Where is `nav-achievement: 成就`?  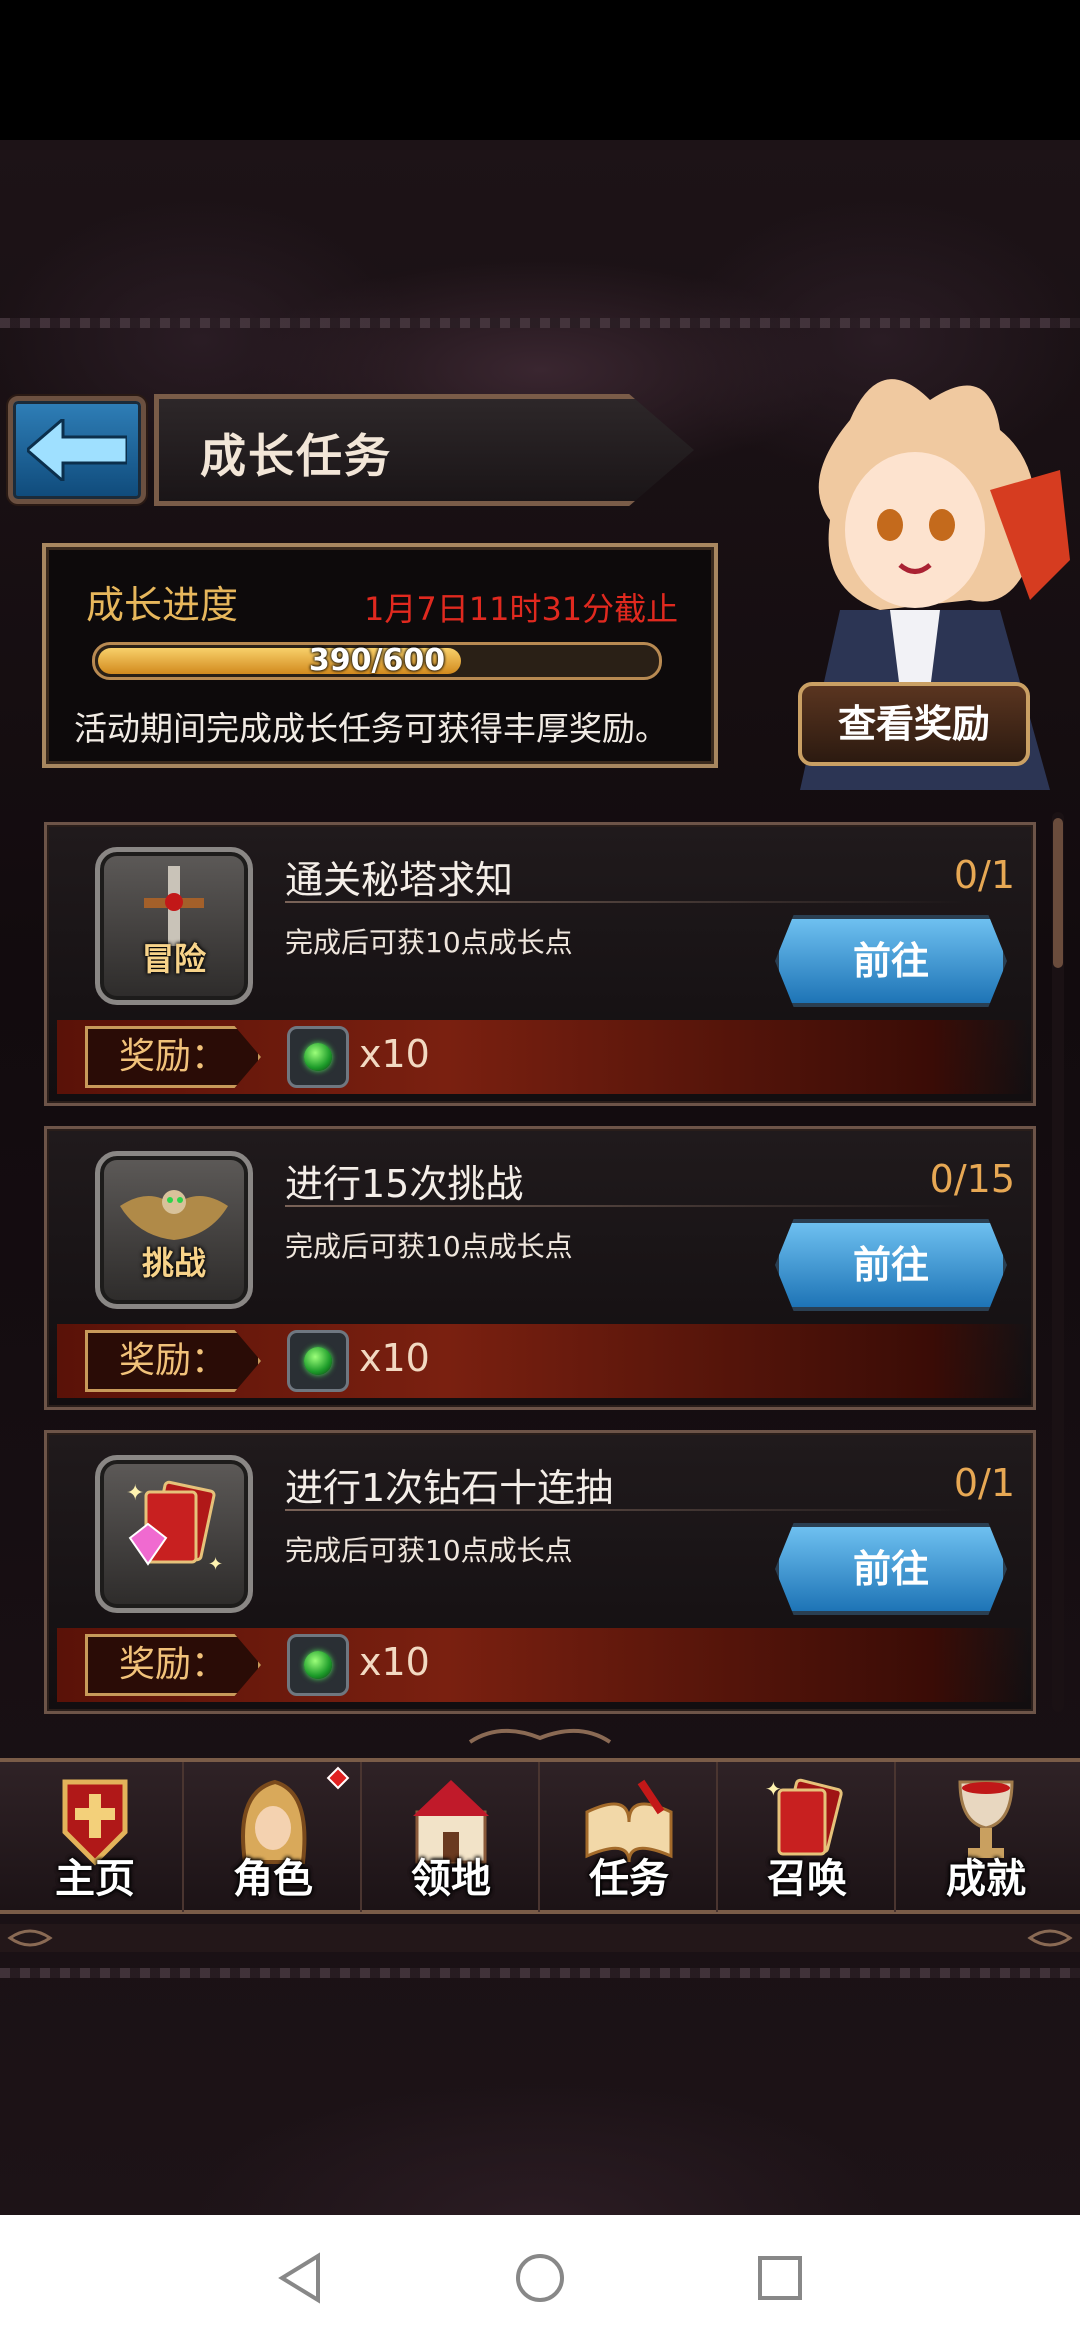 nav-achievement: 成就 is located at coordinates (986, 1837).